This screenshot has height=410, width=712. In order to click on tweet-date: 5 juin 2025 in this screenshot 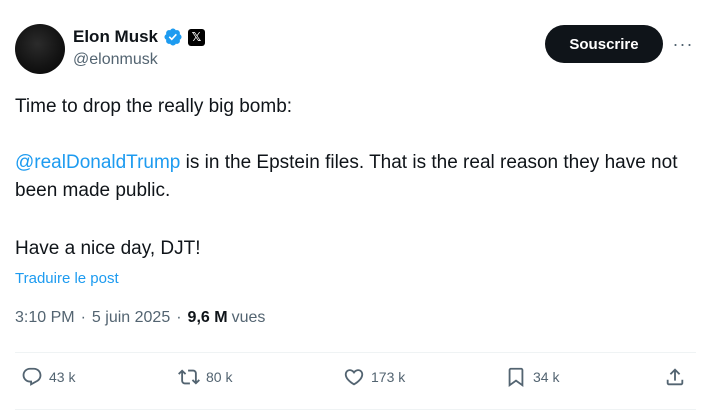, I will do `click(131, 318)`.